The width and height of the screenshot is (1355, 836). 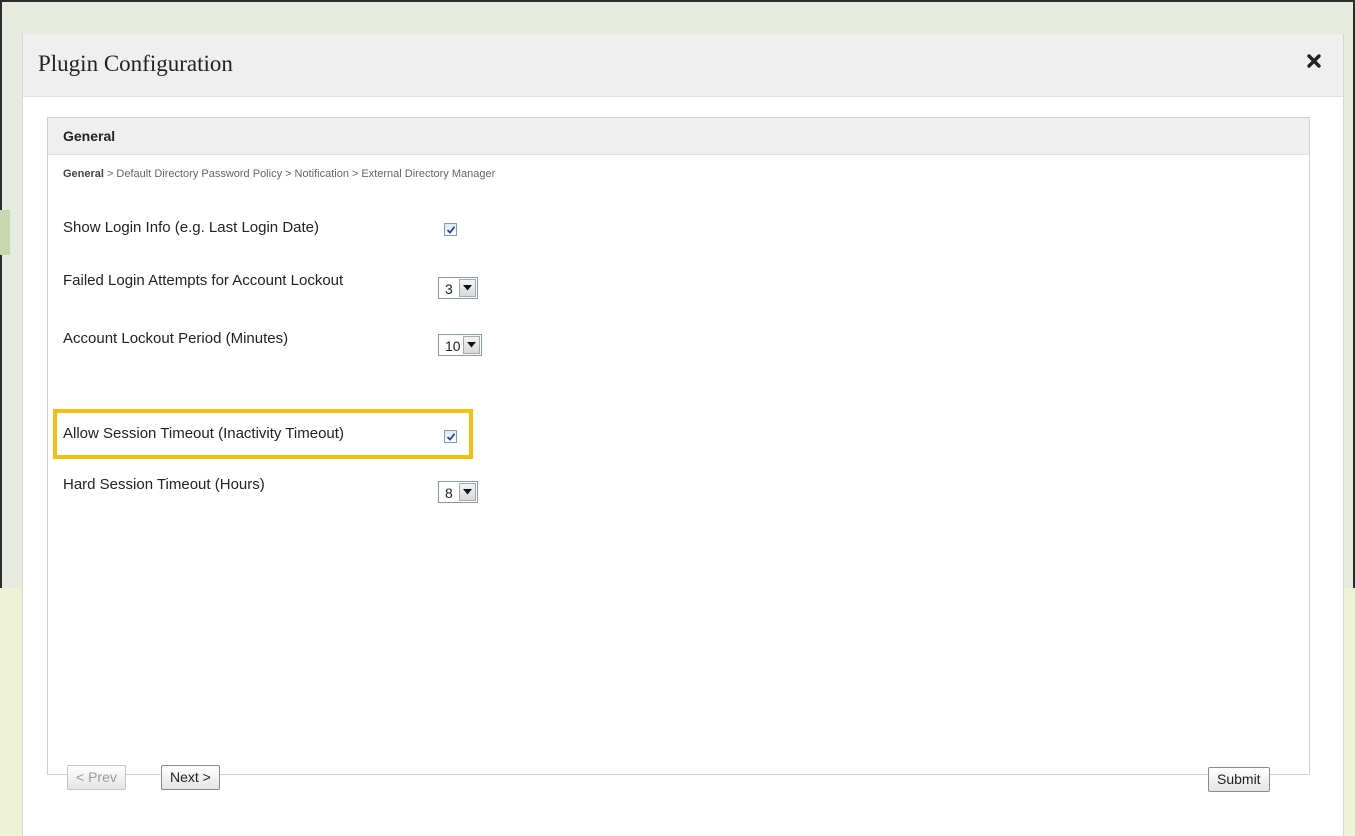 What do you see at coordinates (428, 174) in the screenshot?
I see `breadcrumb-step-external-directory-manager: External Directory Manager` at bounding box center [428, 174].